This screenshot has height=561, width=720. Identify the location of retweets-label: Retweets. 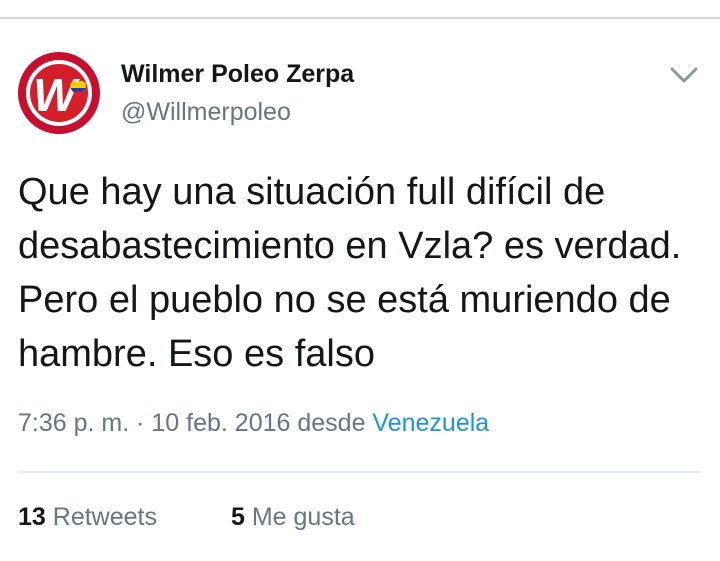
(101, 517).